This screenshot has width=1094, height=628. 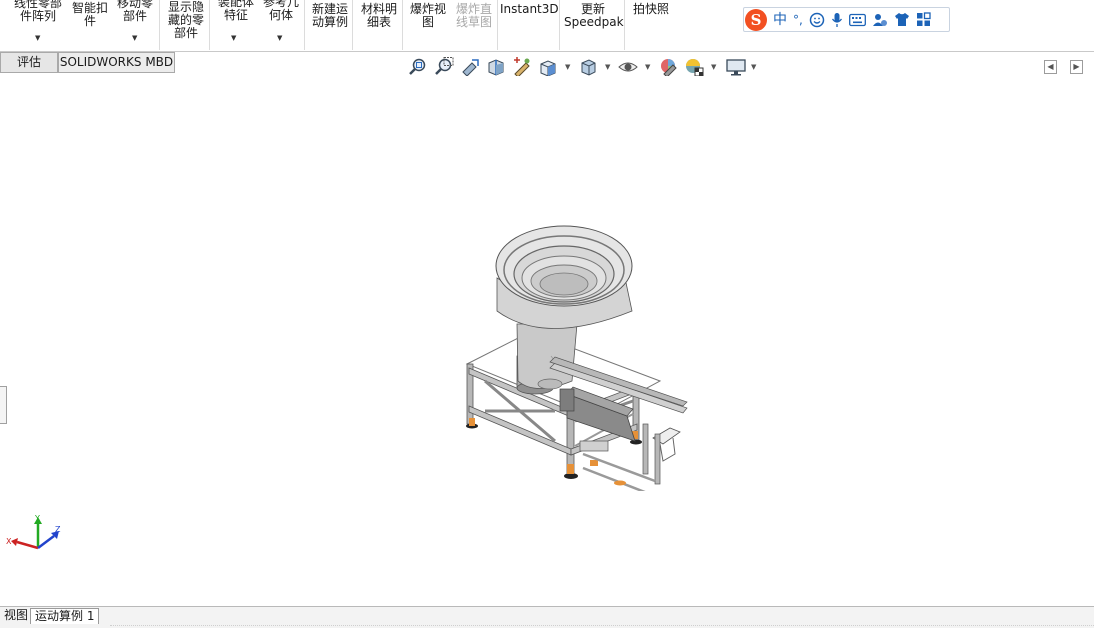 I want to click on triad-x-label: X, so click(x=9, y=541).